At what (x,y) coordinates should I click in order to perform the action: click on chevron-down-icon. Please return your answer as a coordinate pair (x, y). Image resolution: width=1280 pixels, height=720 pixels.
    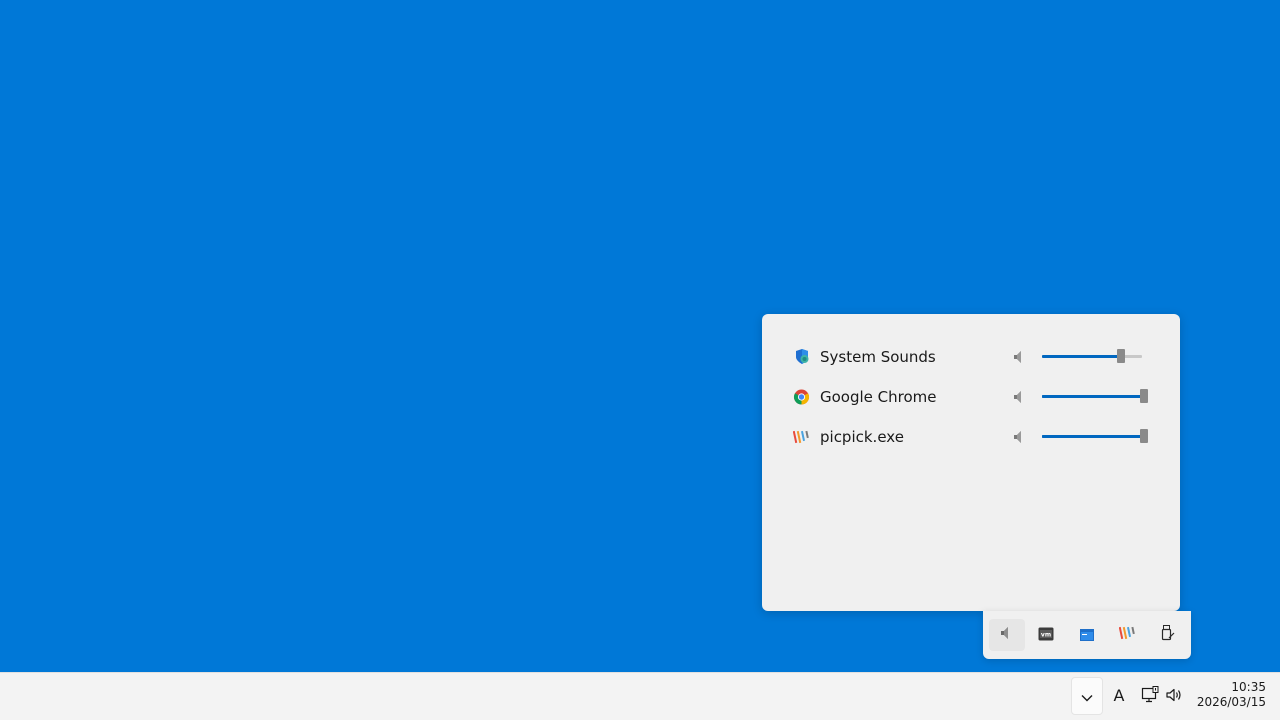
    Looking at the image, I should click on (1087, 696).